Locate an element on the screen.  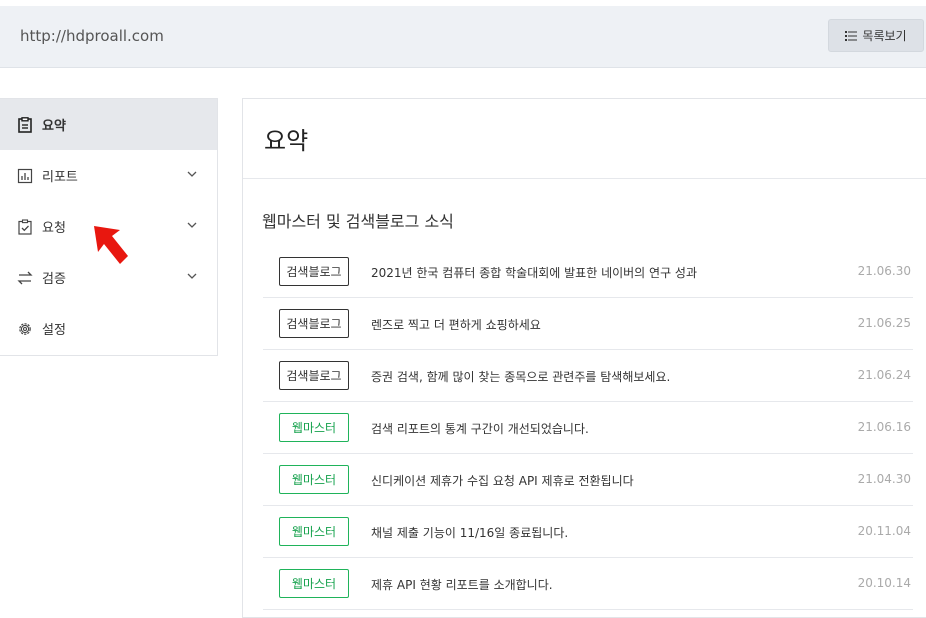
list-view-button: 목록보기 is located at coordinates (876, 35).